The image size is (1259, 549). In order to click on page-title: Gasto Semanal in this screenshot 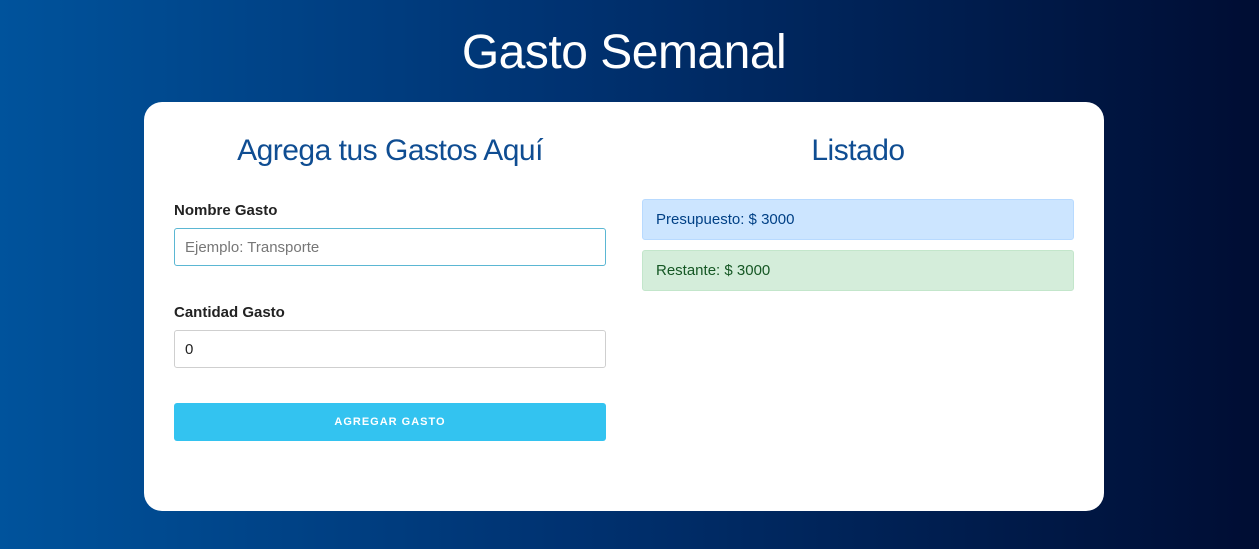, I will do `click(624, 52)`.